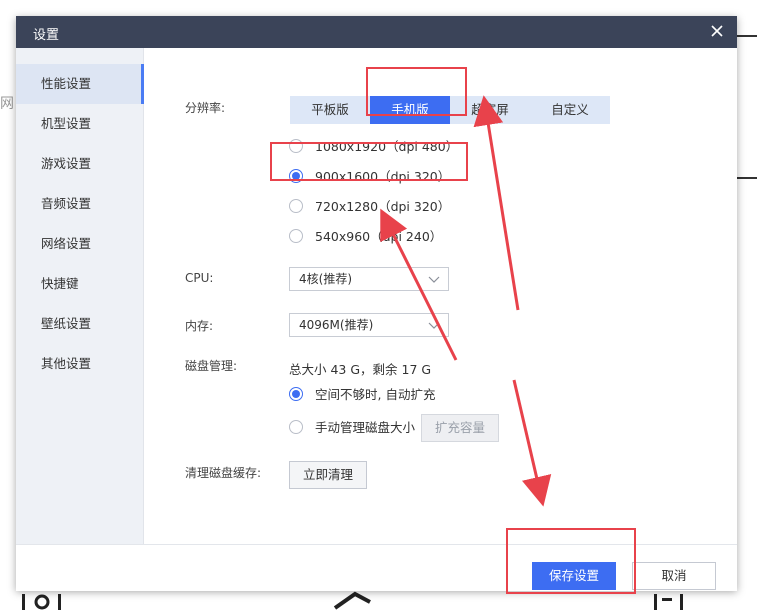 Image resolution: width=757 pixels, height=610 pixels. Describe the element at coordinates (199, 326) in the screenshot. I see `memory-label: 内存:` at that location.